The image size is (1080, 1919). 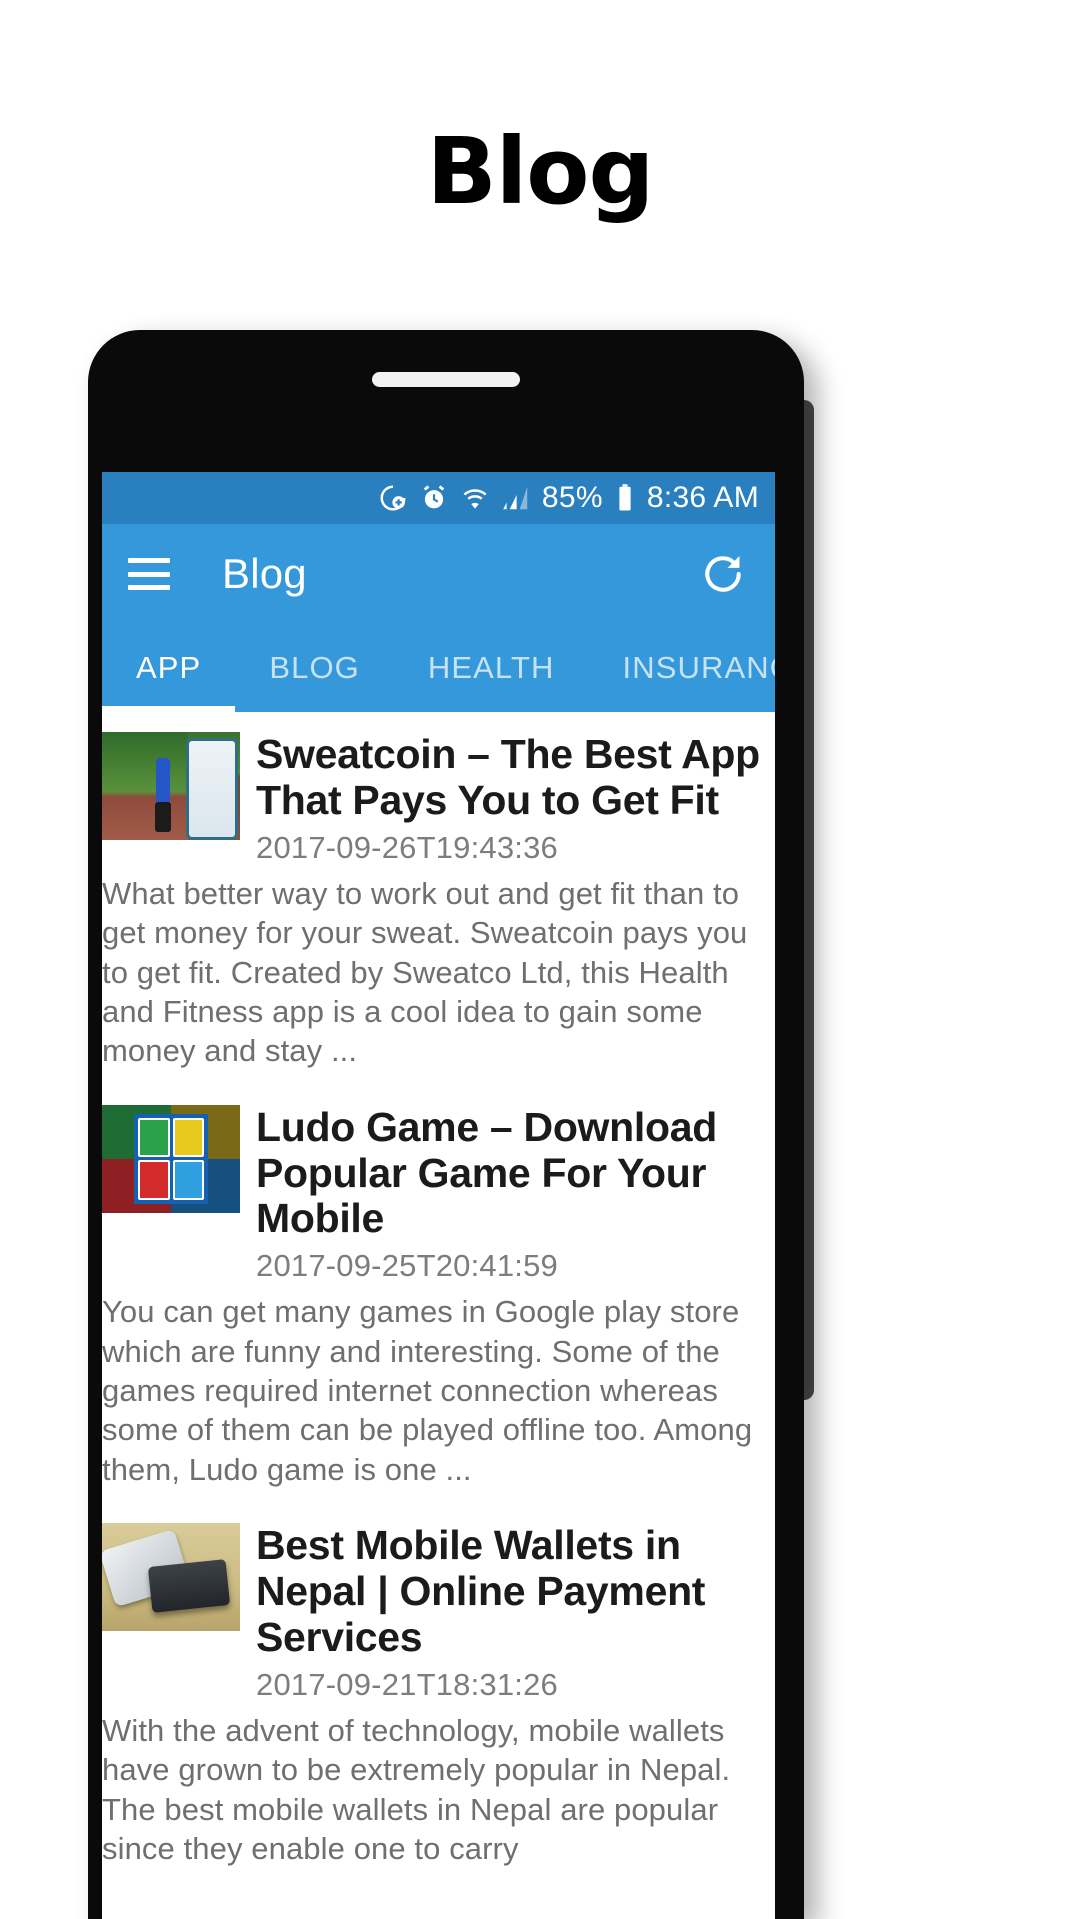 I want to click on battery-percent-label: 85%, so click(x=572, y=497).